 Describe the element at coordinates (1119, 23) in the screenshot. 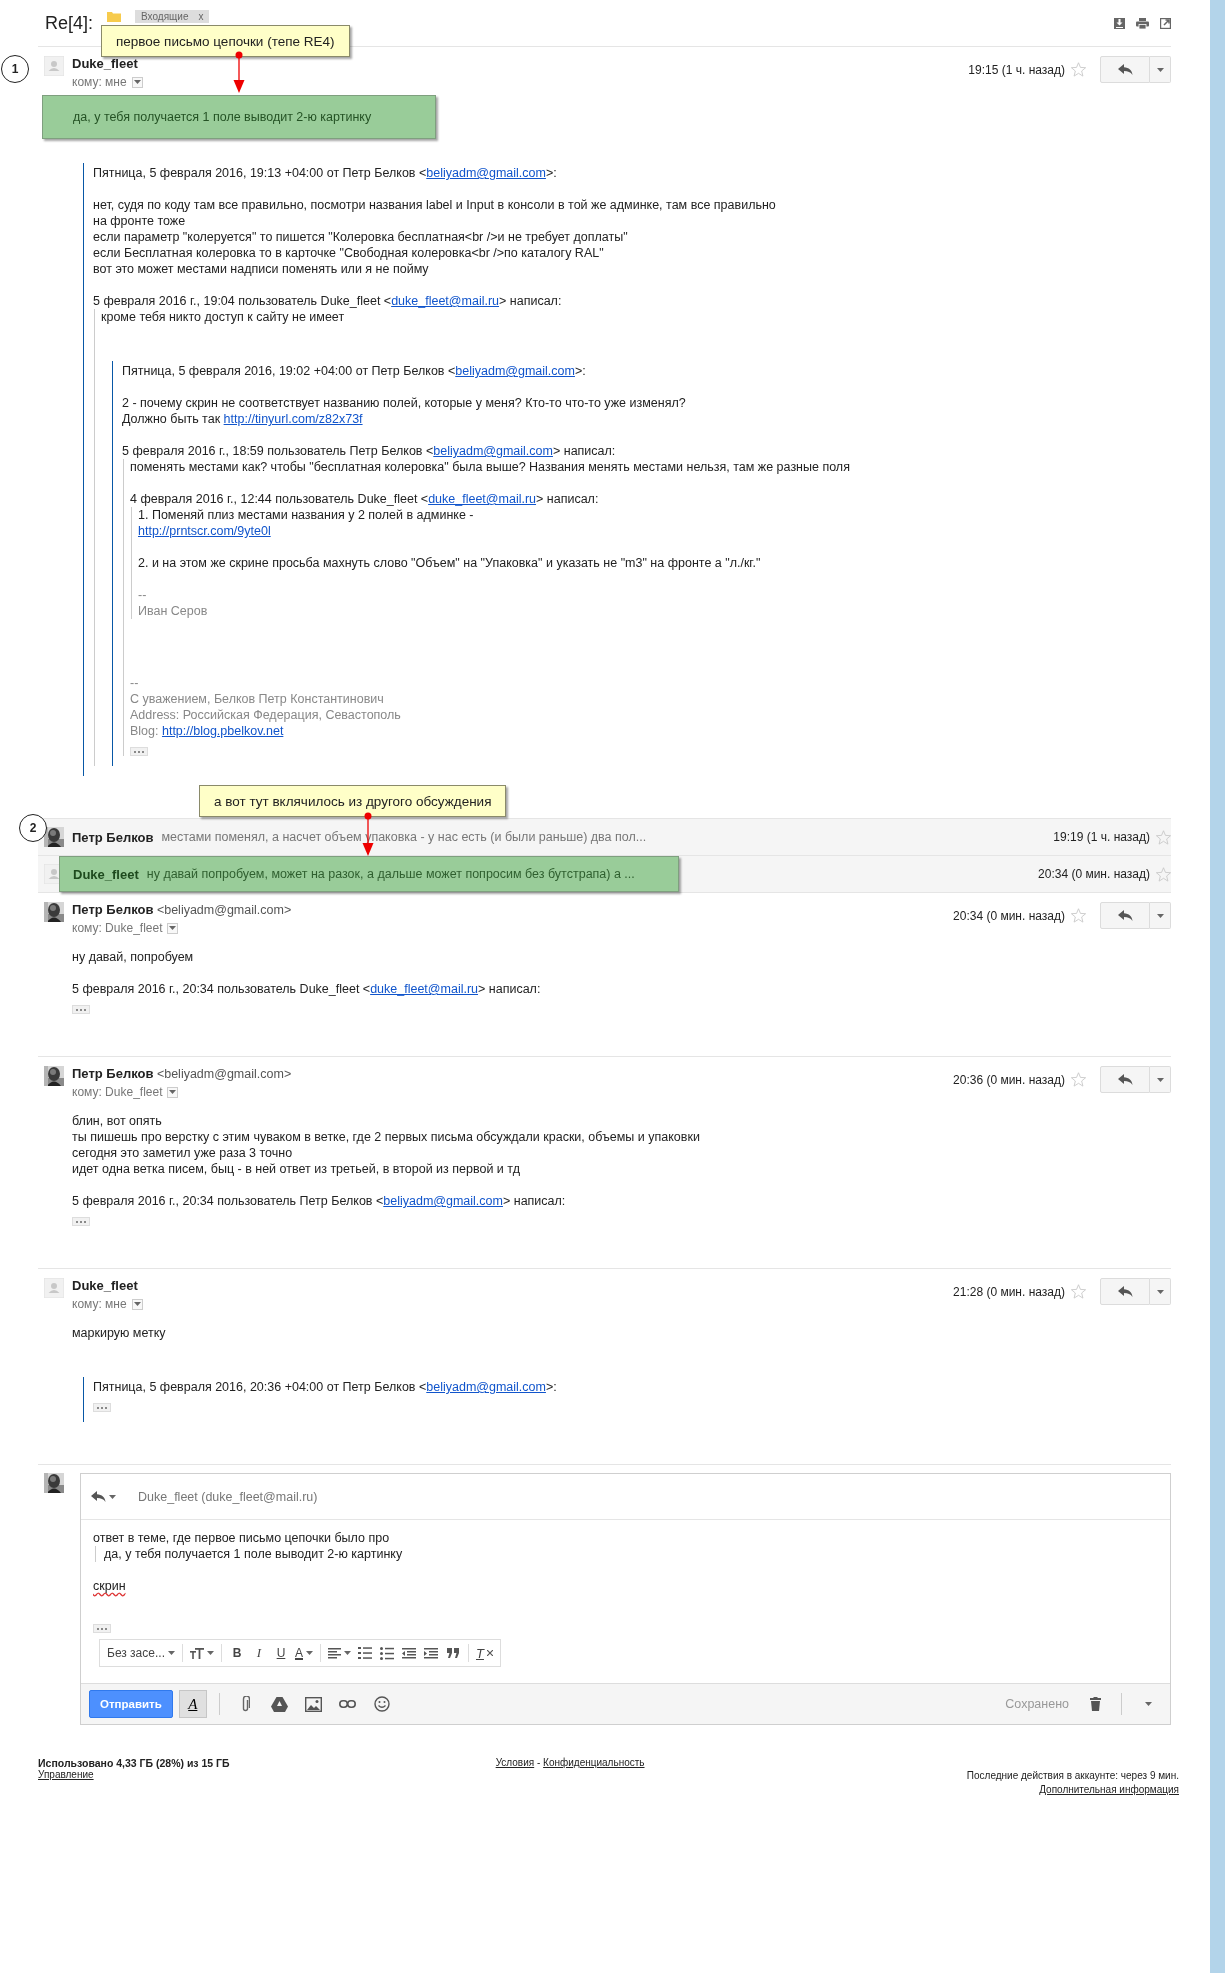

I see `download-icon` at that location.